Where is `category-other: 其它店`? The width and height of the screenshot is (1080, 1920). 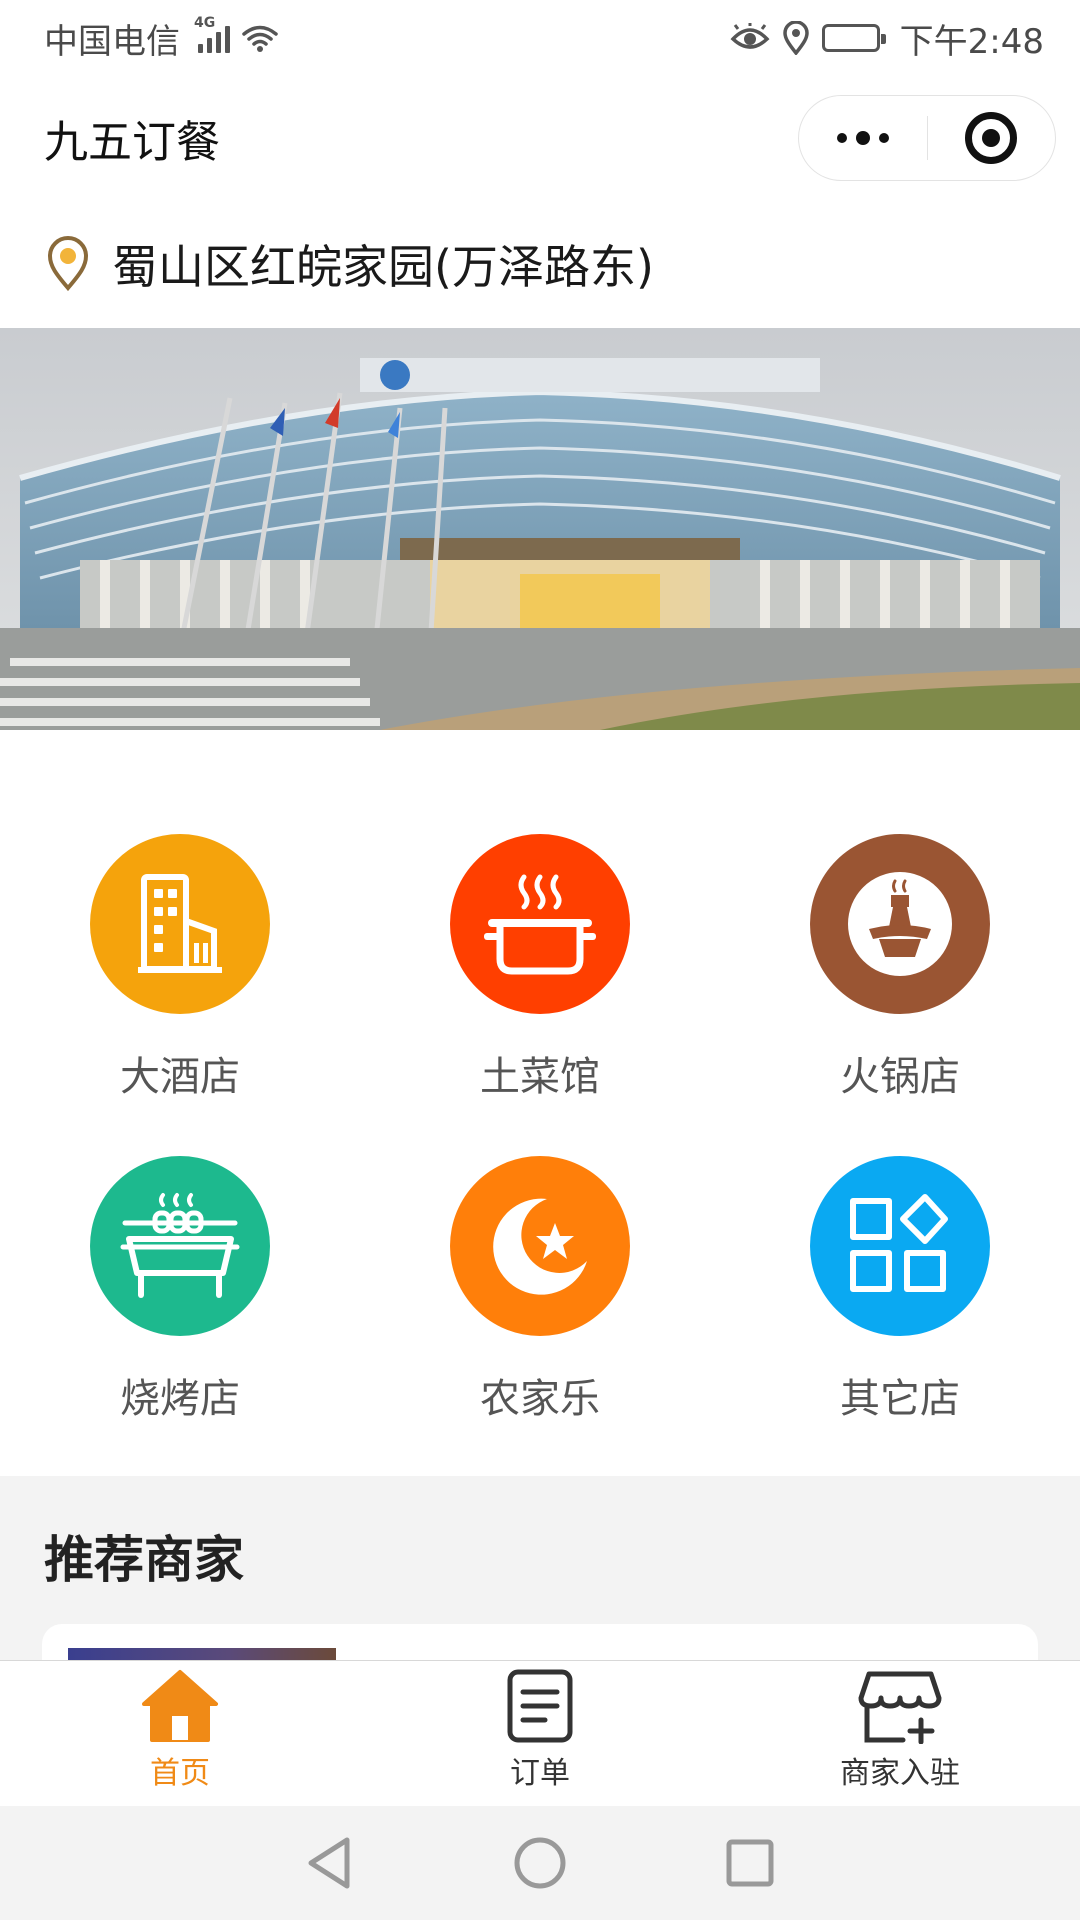 category-other: 其它店 is located at coordinates (900, 1317).